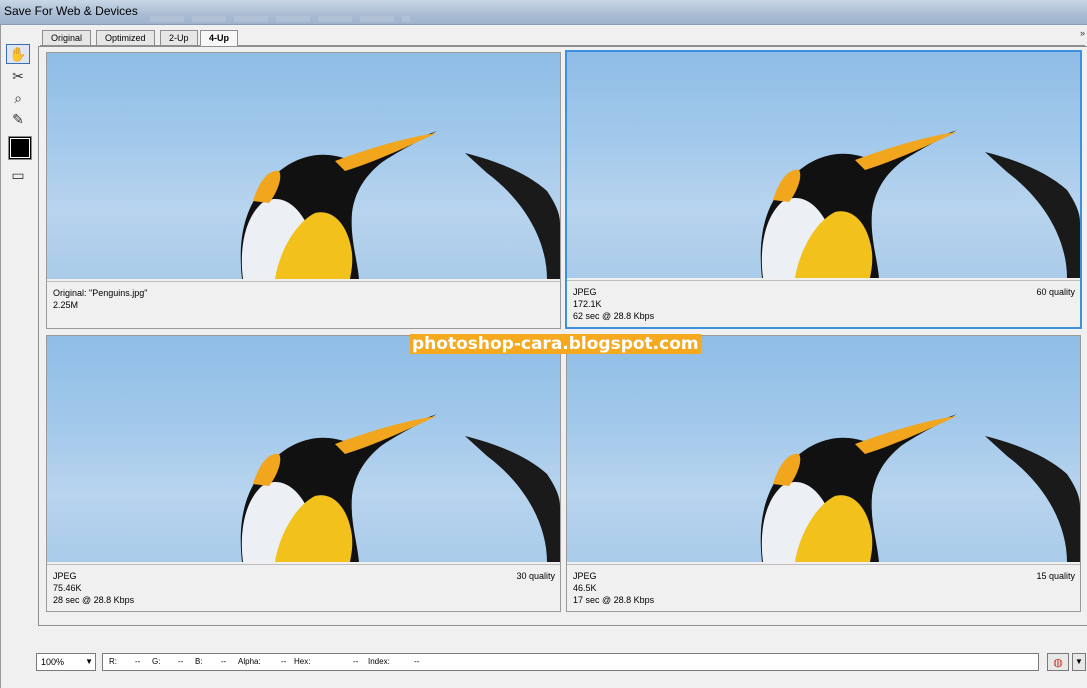  I want to click on zoom-value: 100%, so click(53, 662).